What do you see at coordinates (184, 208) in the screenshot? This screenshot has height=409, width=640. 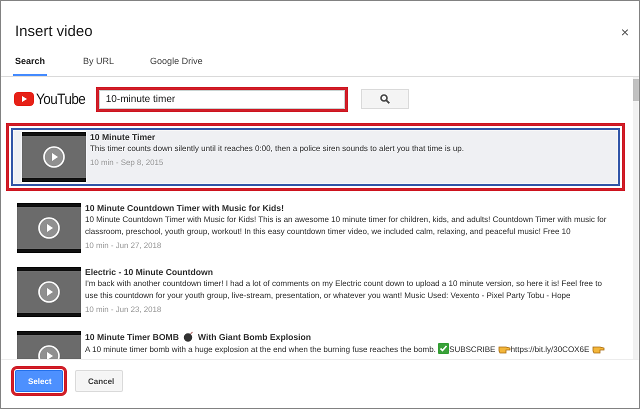 I see `video-title: 10 Minute Countdown Timer with Music for Kids!` at bounding box center [184, 208].